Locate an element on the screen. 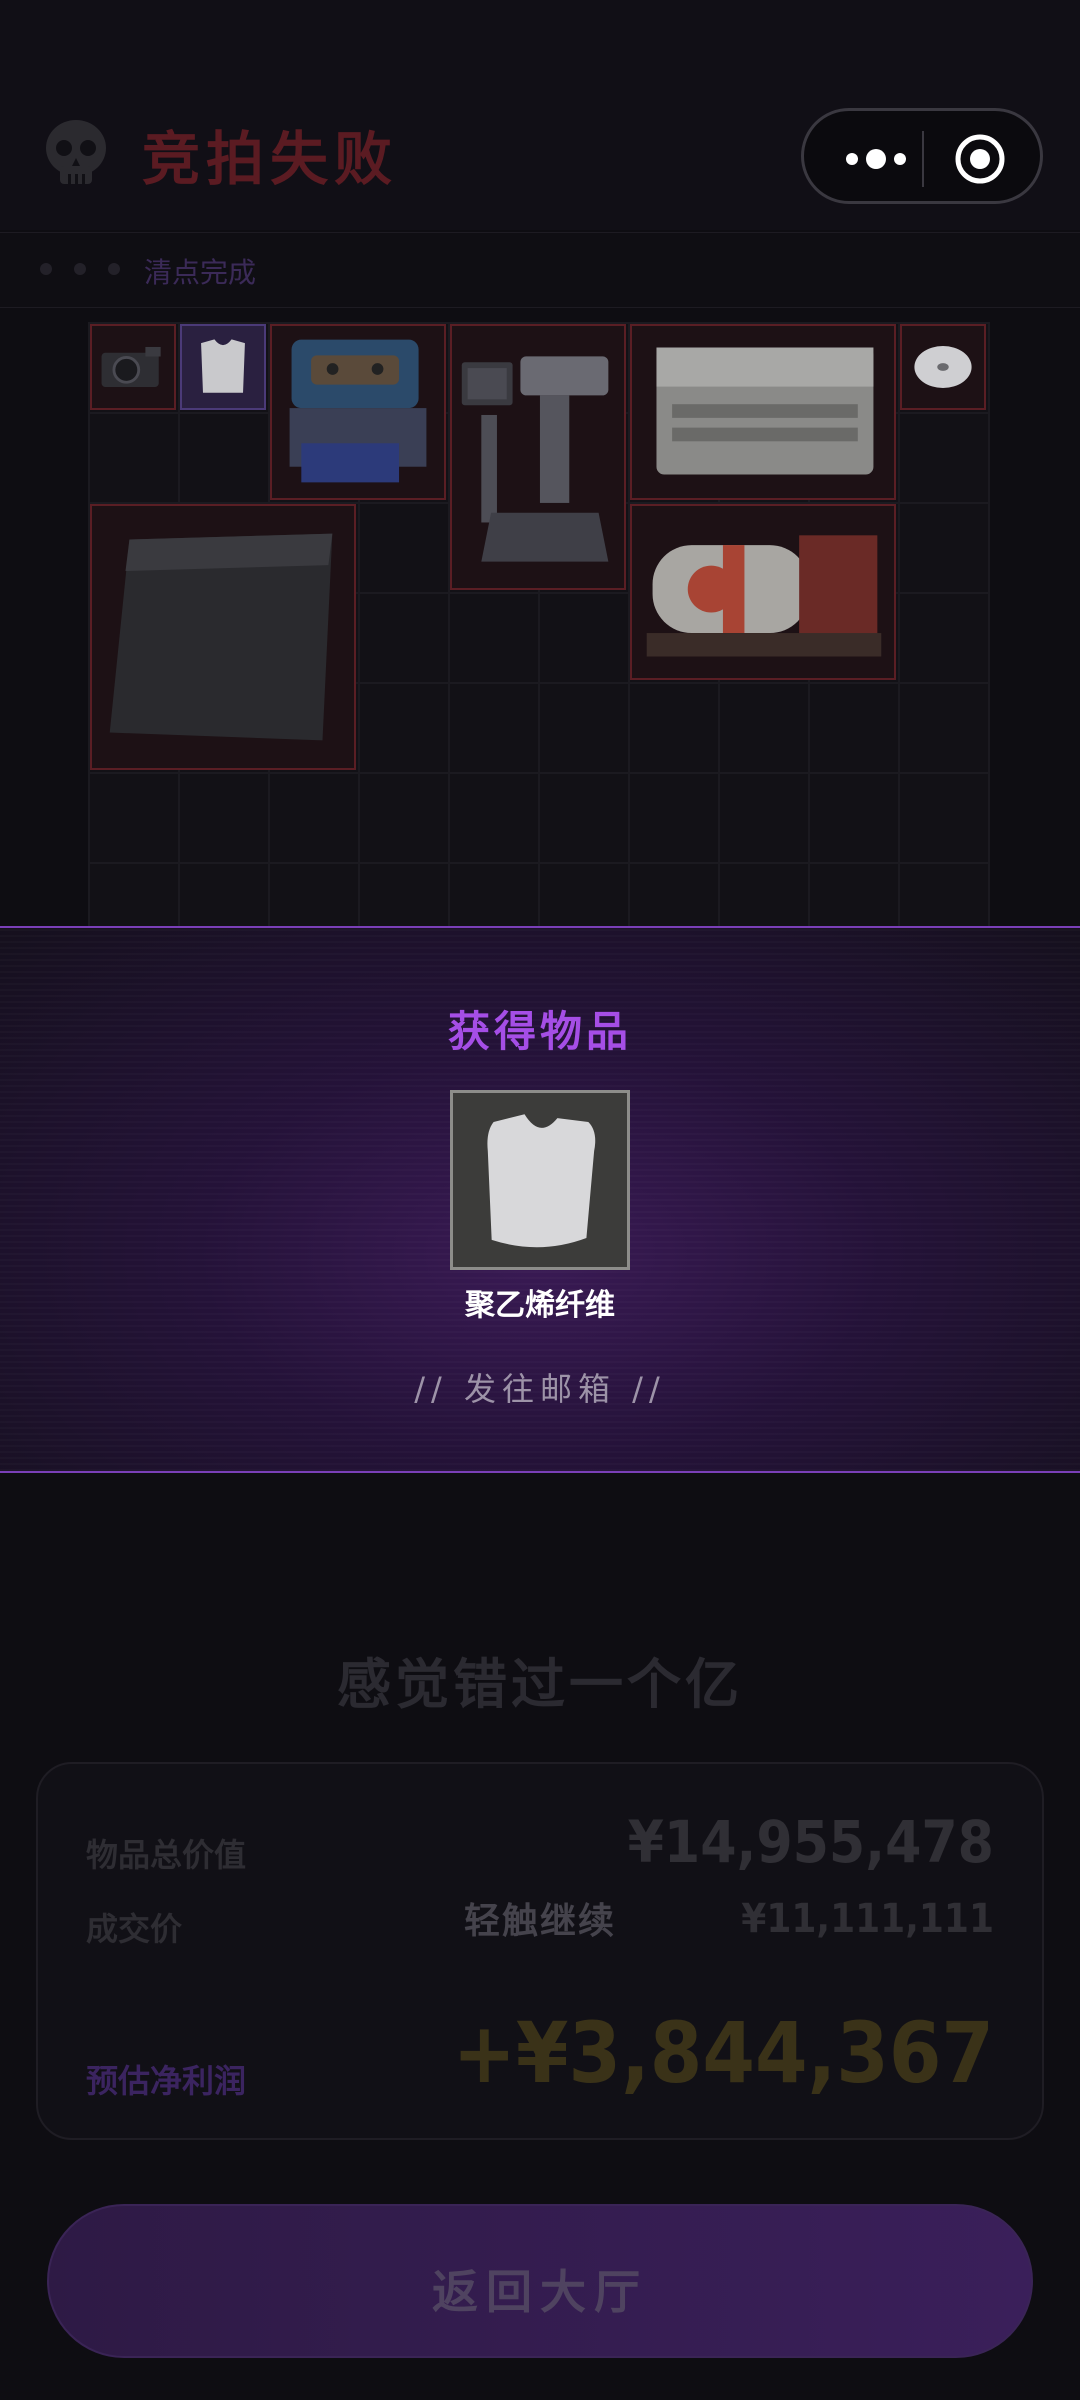  engine-icon is located at coordinates (358, 411).